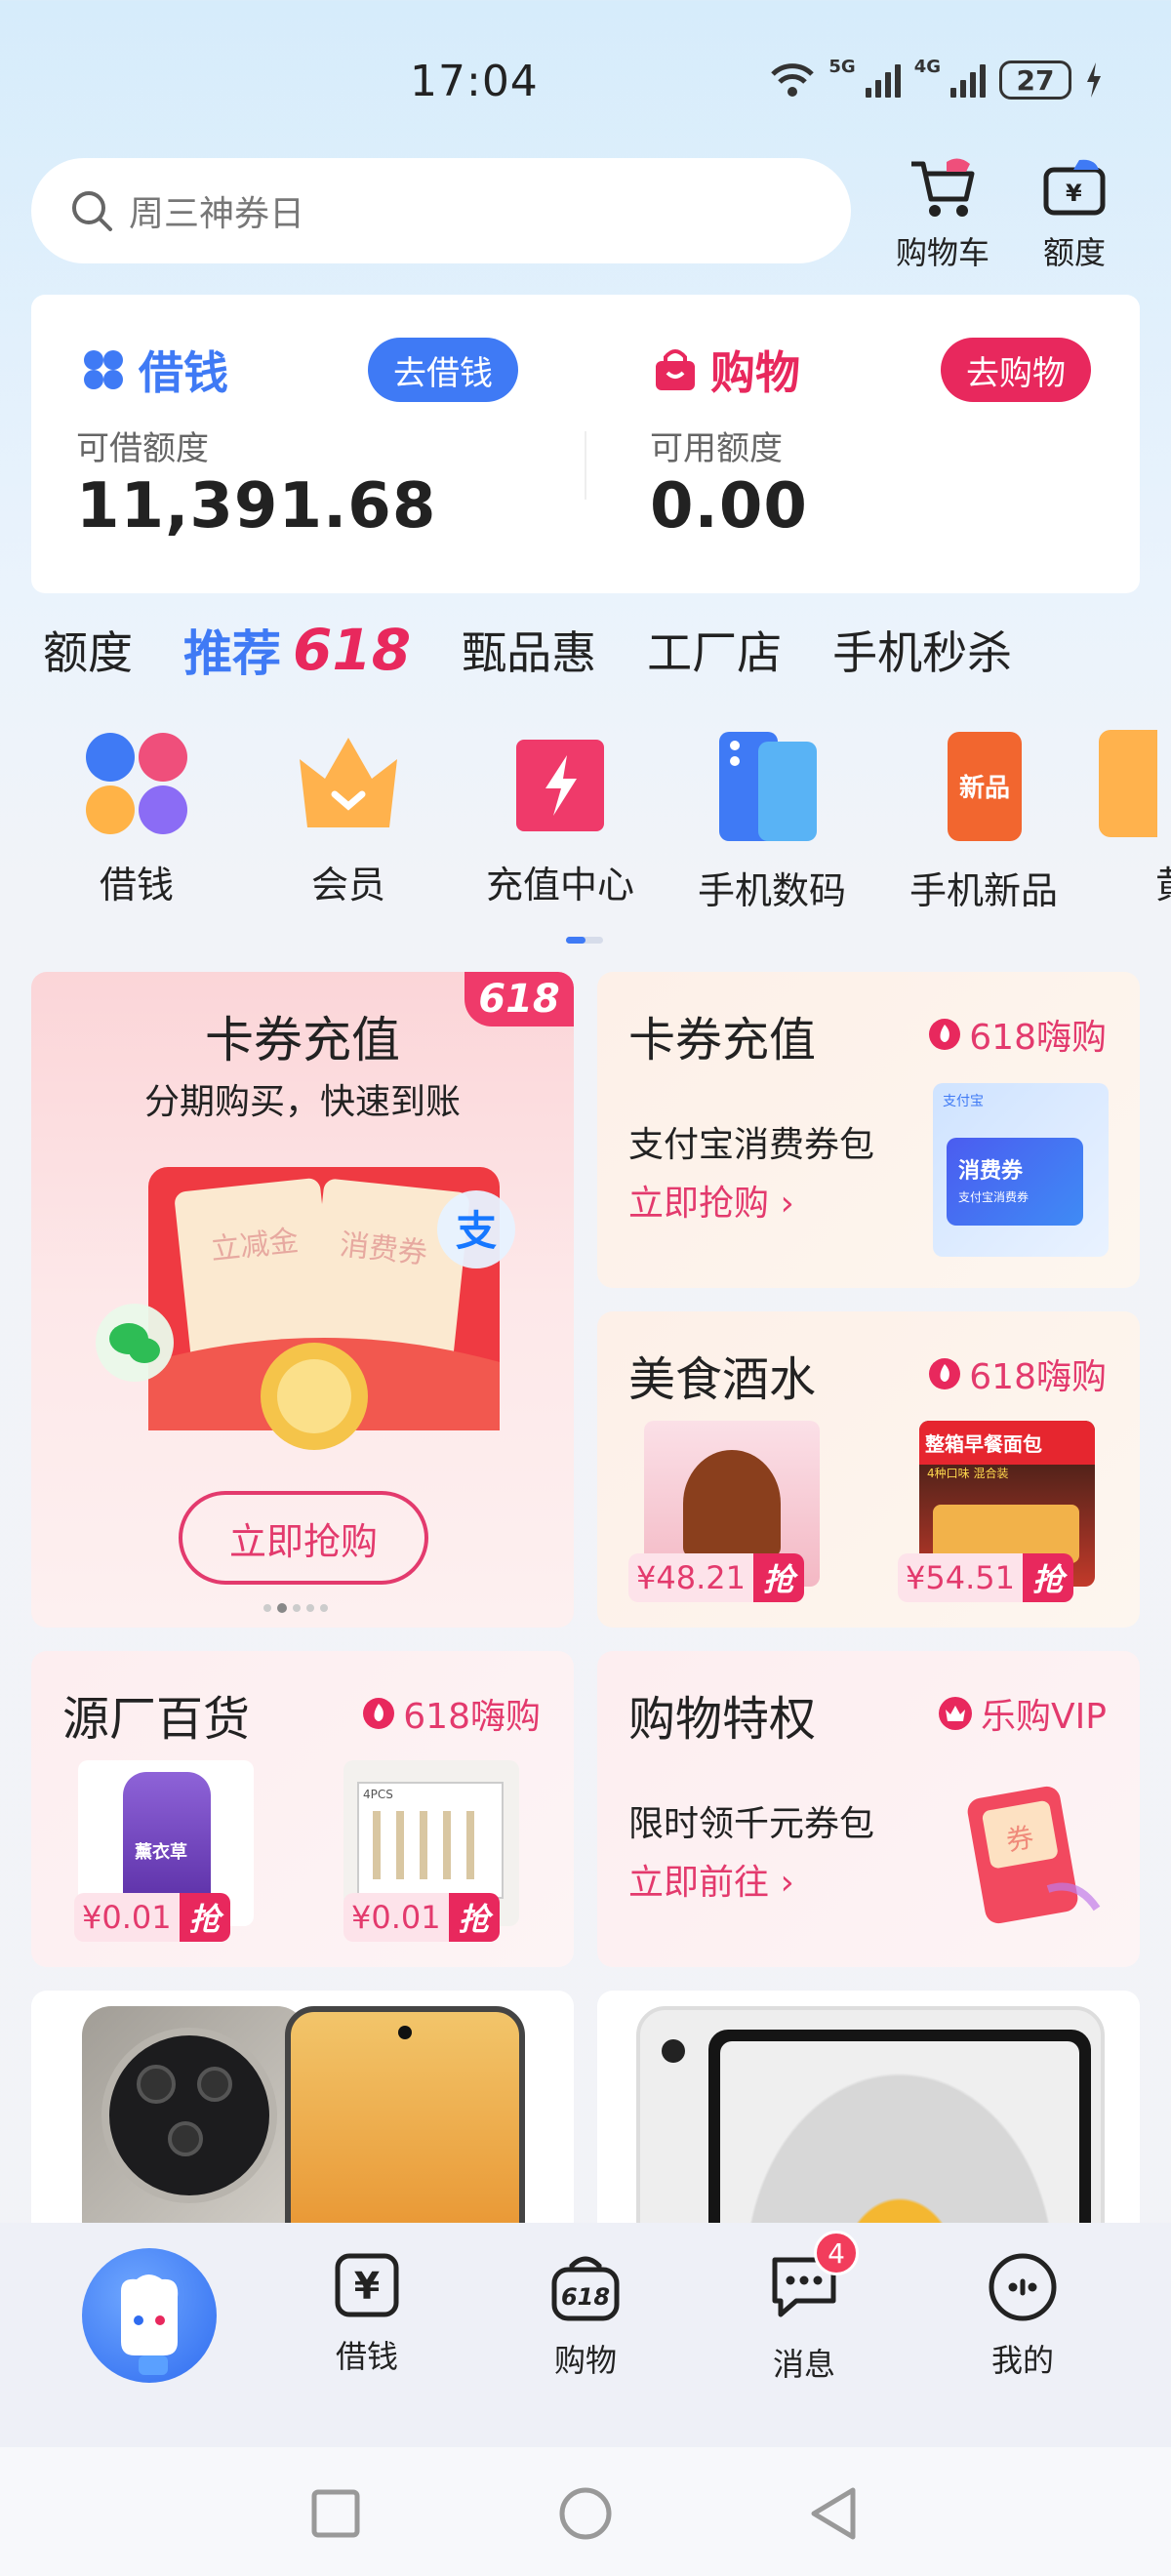 The height and width of the screenshot is (2576, 1171). What do you see at coordinates (942, 214) in the screenshot?
I see `cart-button: 购物车` at bounding box center [942, 214].